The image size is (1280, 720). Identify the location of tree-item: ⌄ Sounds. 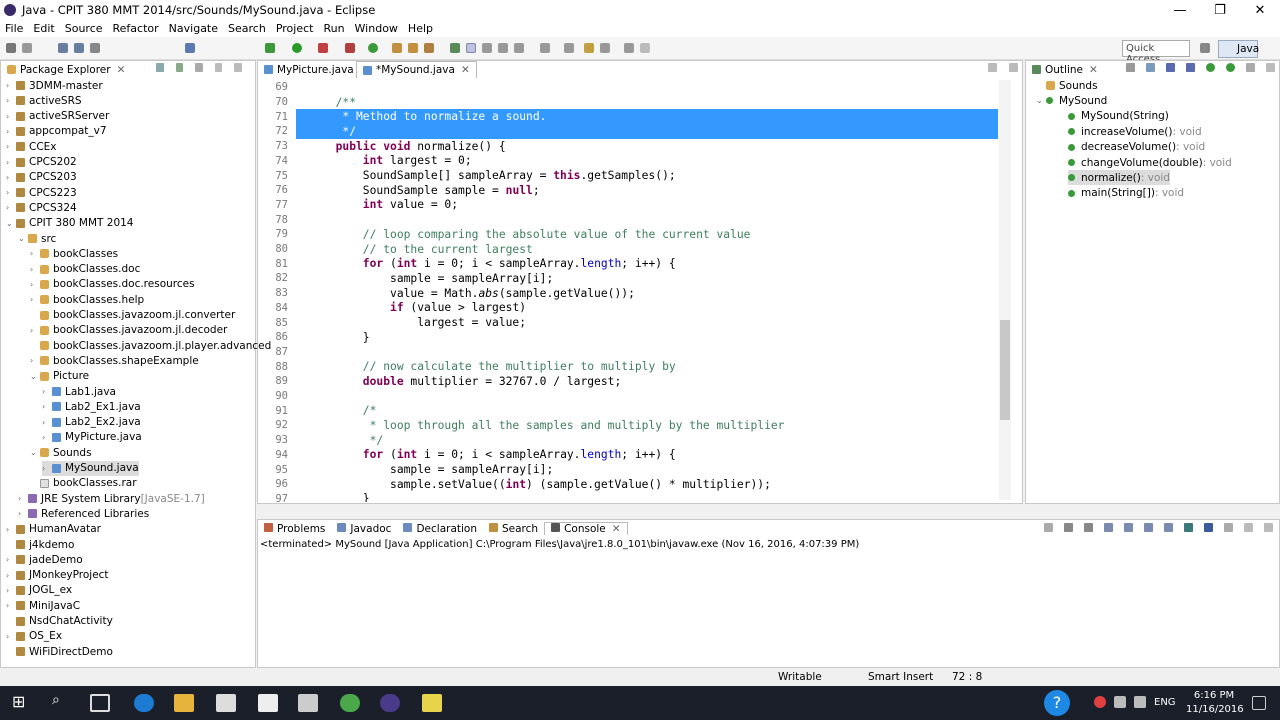
(61, 452).